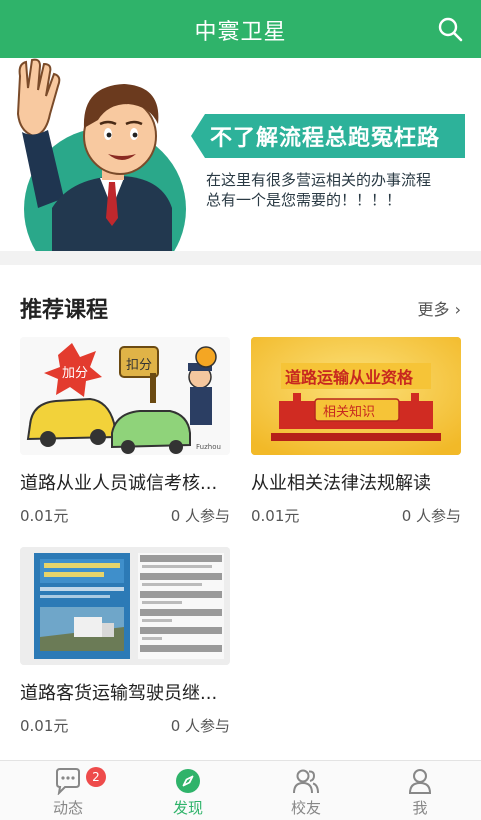  Describe the element at coordinates (305, 808) in the screenshot. I see `tab-label: 校友` at that location.